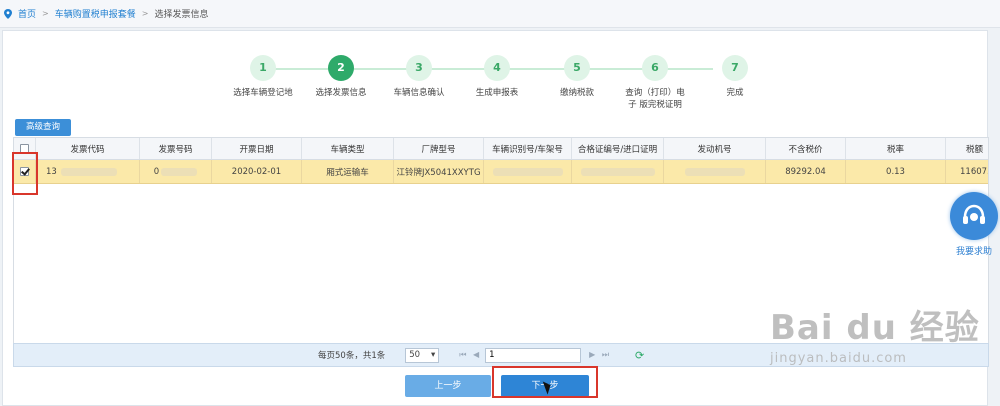  What do you see at coordinates (735, 93) in the screenshot?
I see `step-label: 完成` at bounding box center [735, 93].